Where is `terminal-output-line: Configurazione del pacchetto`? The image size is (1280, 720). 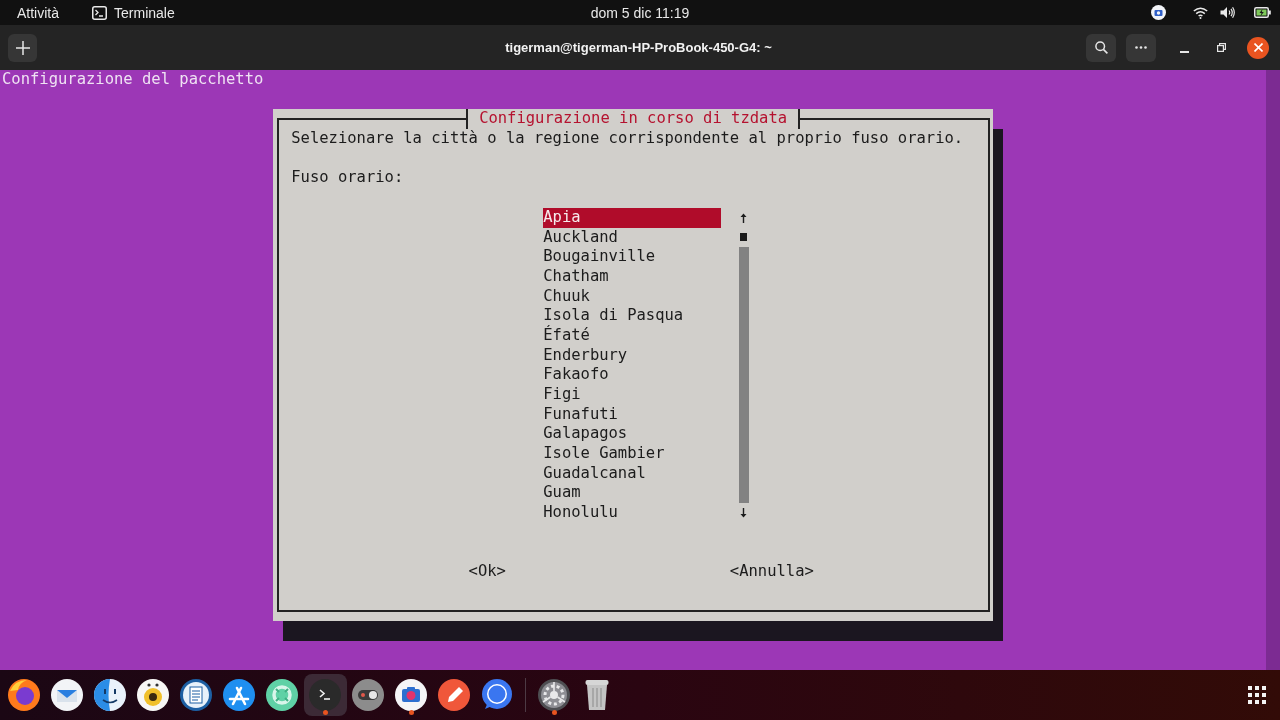 terminal-output-line: Configurazione del pacchetto is located at coordinates (133, 80).